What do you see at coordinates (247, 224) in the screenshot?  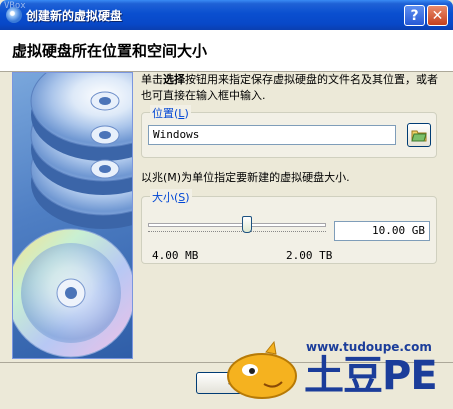 I see `slider-thumb` at bounding box center [247, 224].